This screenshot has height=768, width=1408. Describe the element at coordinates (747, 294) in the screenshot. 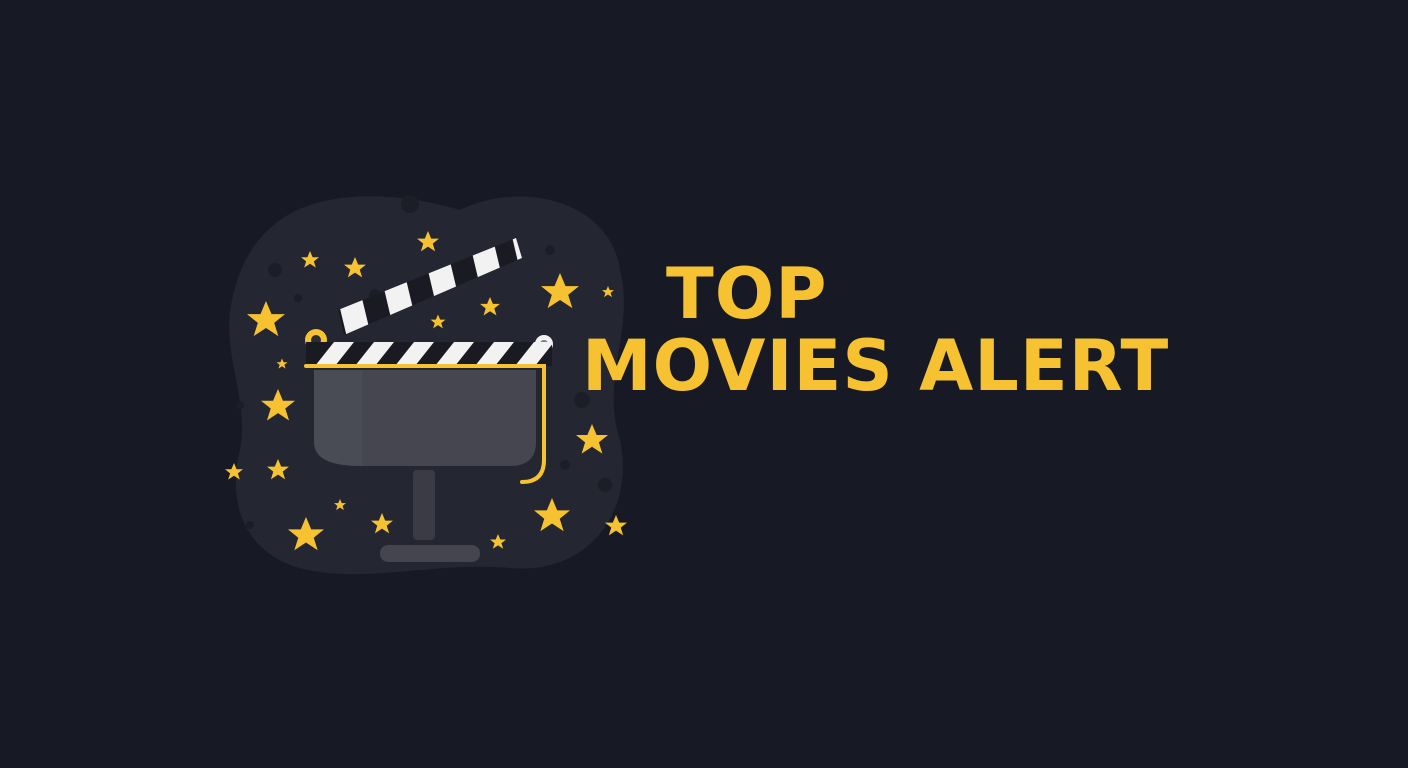

I see `title-line-top: TOP` at that location.